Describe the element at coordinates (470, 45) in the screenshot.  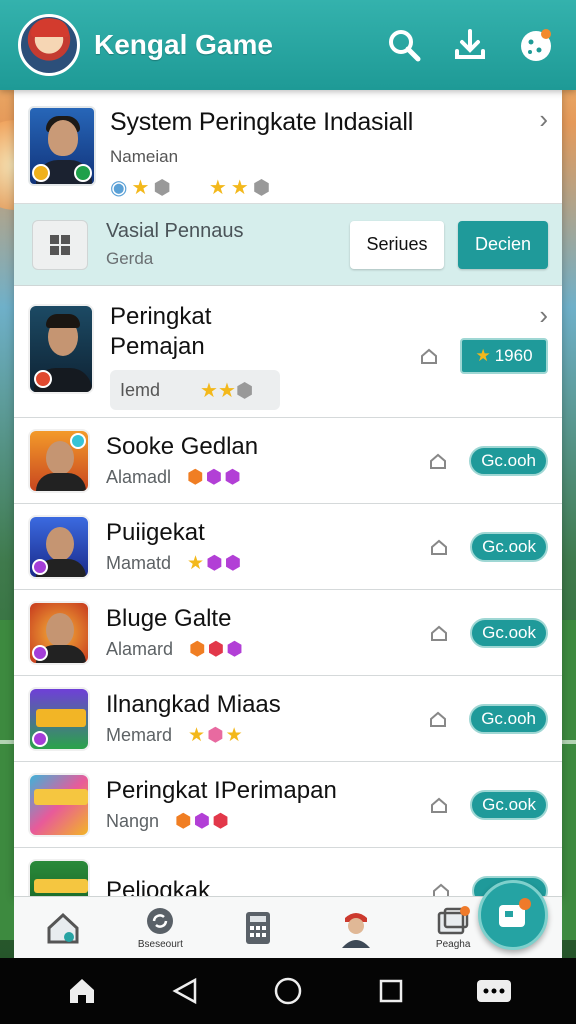
I see `download-icon` at that location.